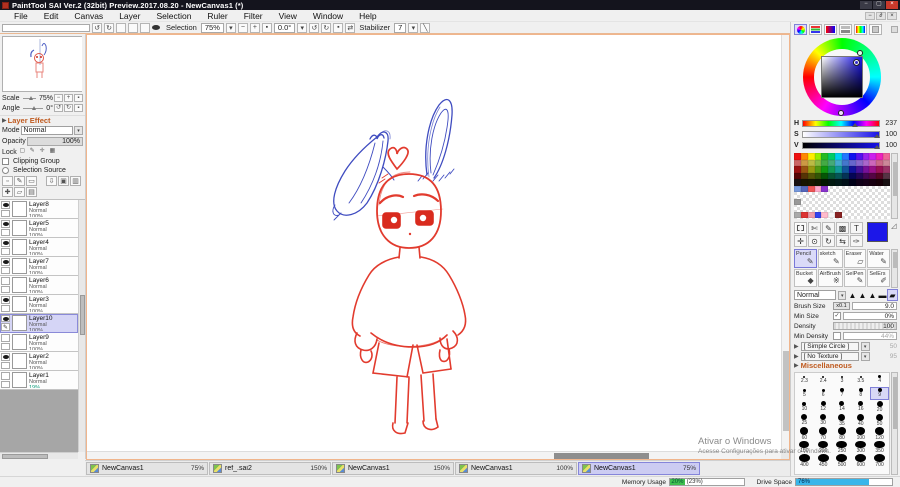 This screenshot has width=900, height=487. What do you see at coordinates (804, 407) in the screenshot?
I see `brush-size-10: 10` at bounding box center [804, 407].